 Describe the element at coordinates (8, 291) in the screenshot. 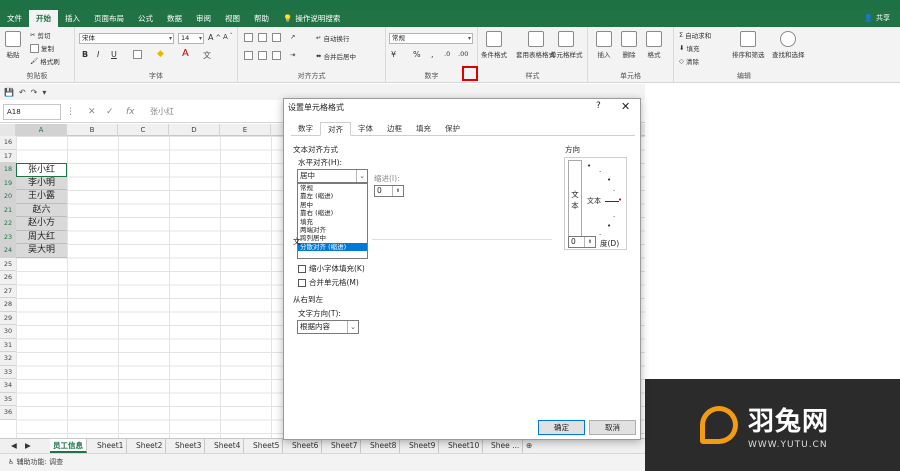

I see `row-header: 27` at that location.